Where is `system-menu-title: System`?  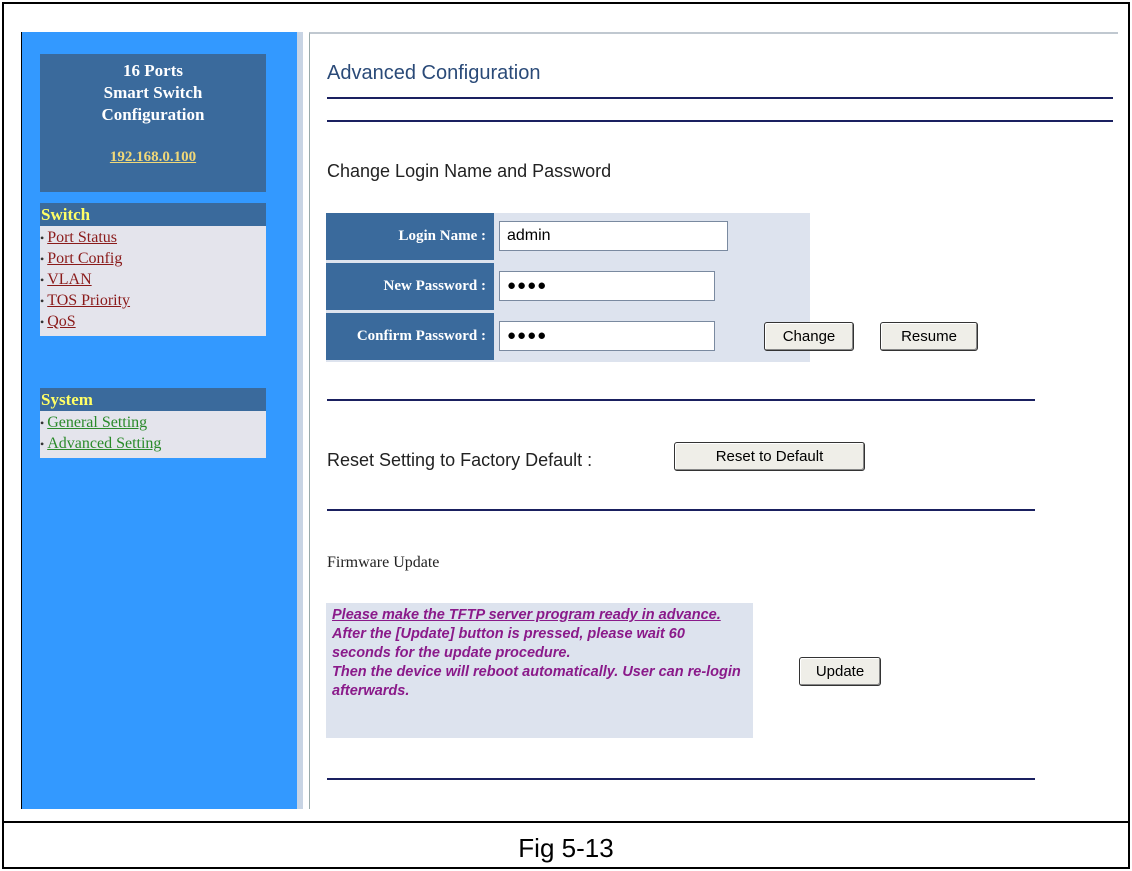 system-menu-title: System is located at coordinates (153, 399).